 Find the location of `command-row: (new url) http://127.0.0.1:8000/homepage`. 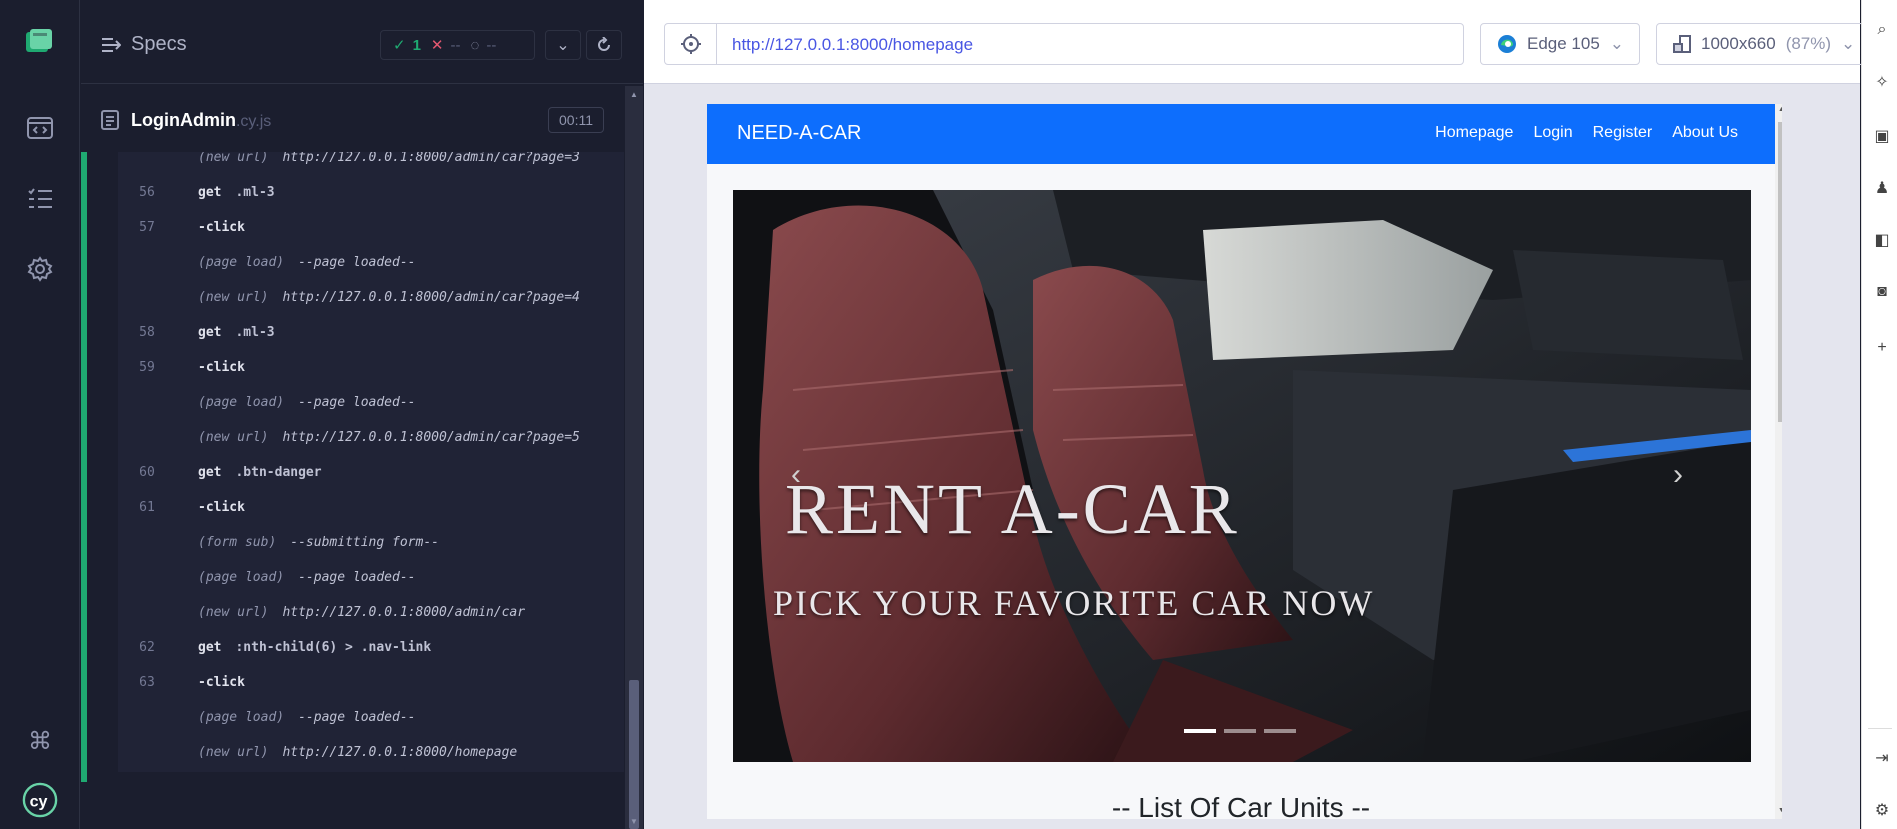

command-row: (new url) http://127.0.0.1:8000/homepage is located at coordinates (371, 752).